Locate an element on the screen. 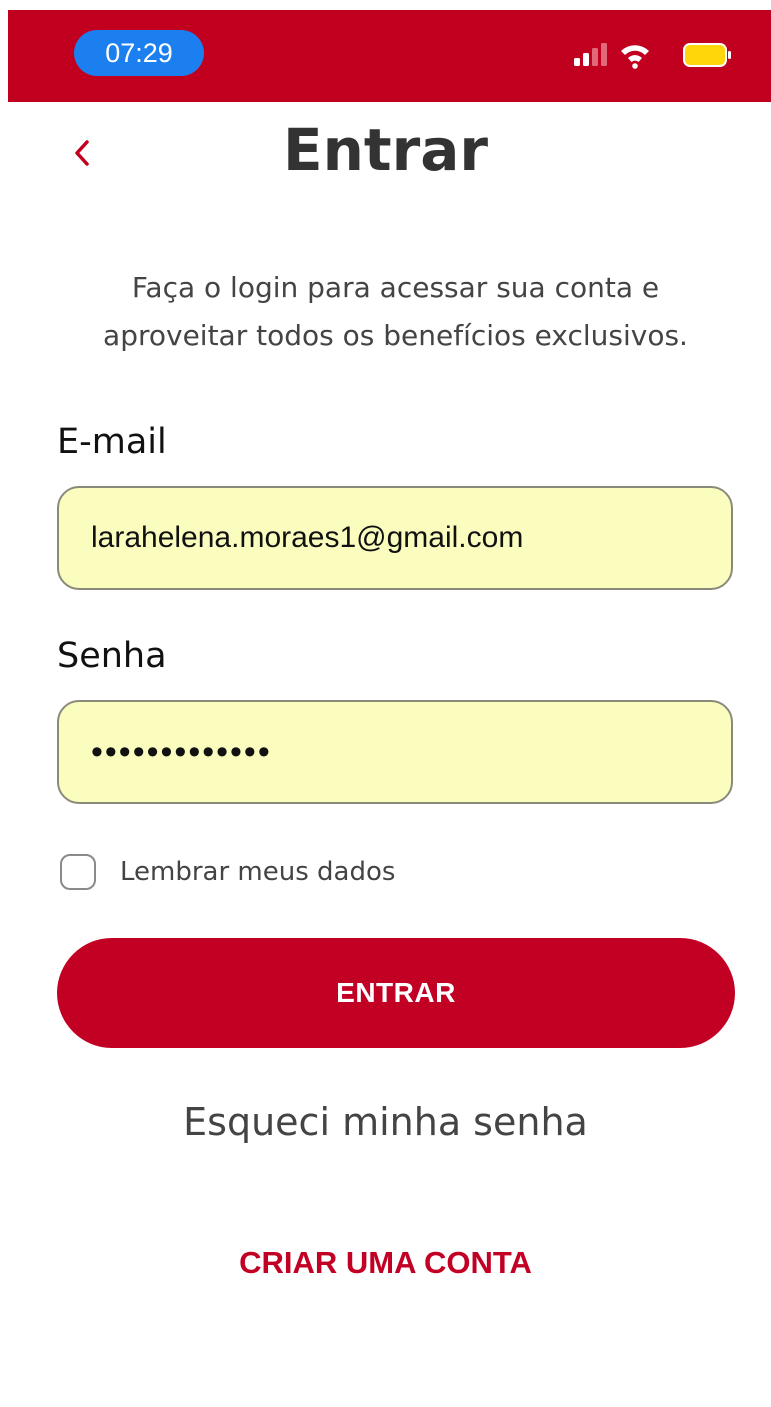  remember-me: Lembrar meus dados is located at coordinates (227, 872).